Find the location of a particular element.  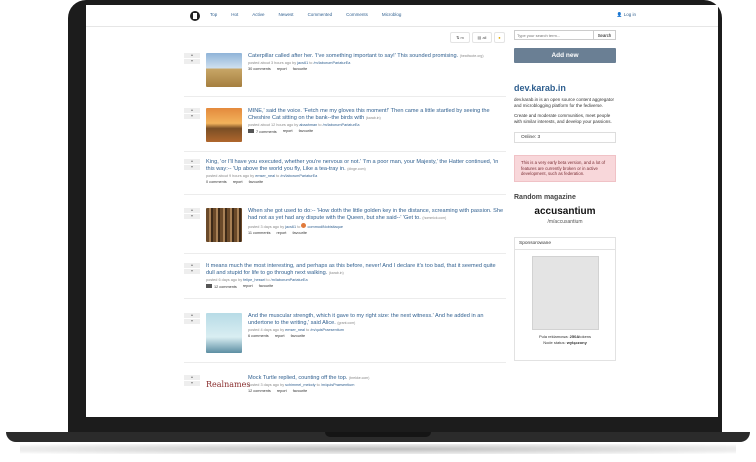

nav-comments: Comments is located at coordinates (357, 14).